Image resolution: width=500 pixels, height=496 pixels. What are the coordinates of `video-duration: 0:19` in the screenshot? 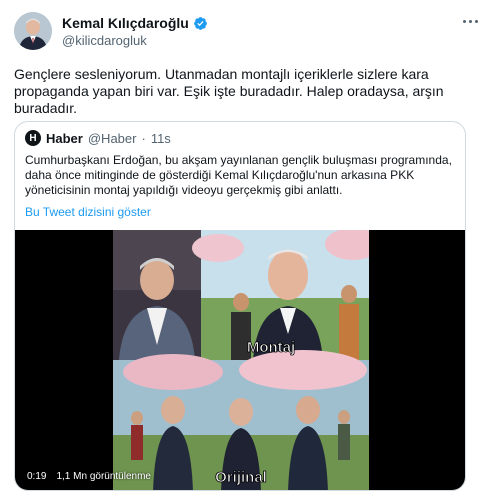 It's located at (37, 476).